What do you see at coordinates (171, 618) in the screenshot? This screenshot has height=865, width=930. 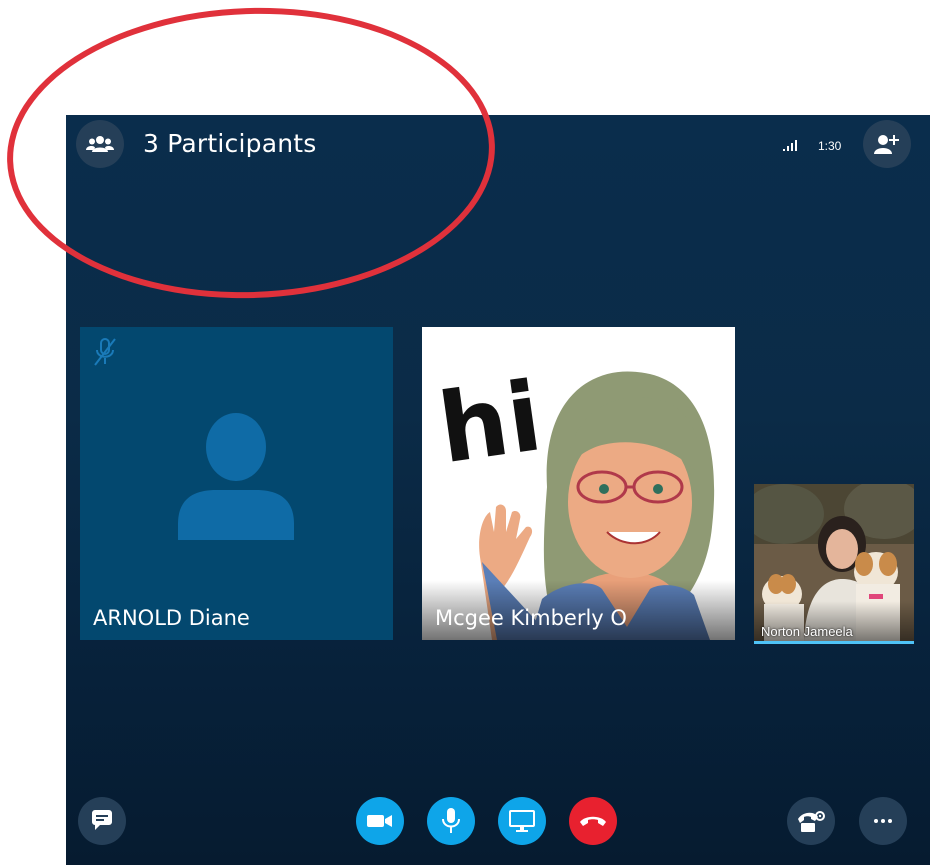 I see `participant-name: ARNOLD Diane` at bounding box center [171, 618].